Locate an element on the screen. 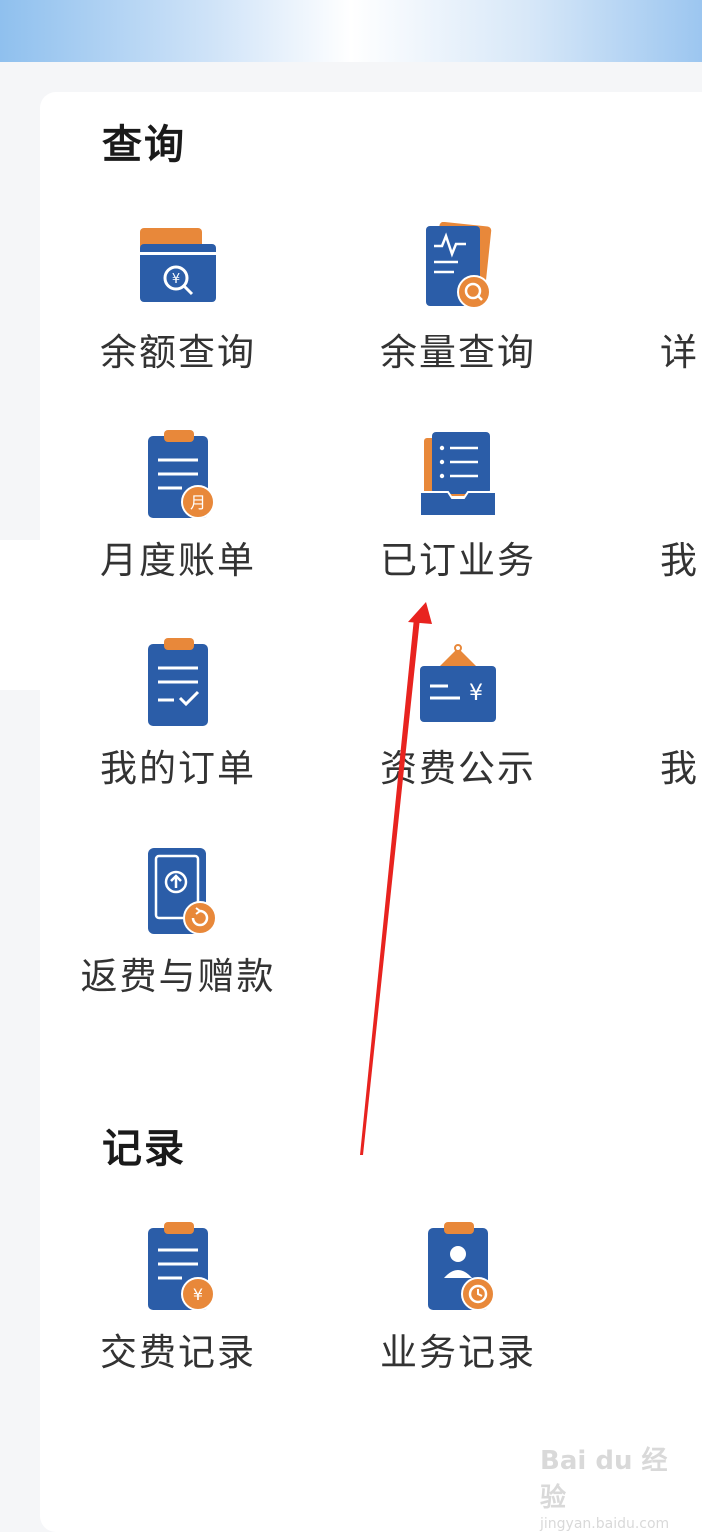 This screenshot has height=1532, width=702. grid-item-subscribed-services: 已订业务 is located at coordinates (458, 506).